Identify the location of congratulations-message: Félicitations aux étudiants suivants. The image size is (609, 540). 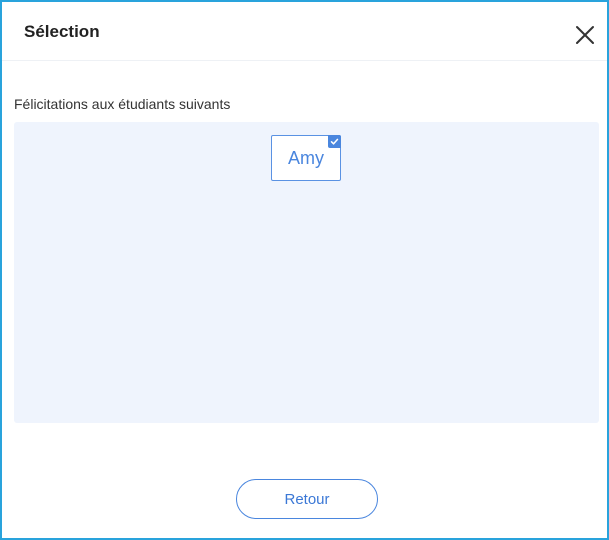
(122, 104).